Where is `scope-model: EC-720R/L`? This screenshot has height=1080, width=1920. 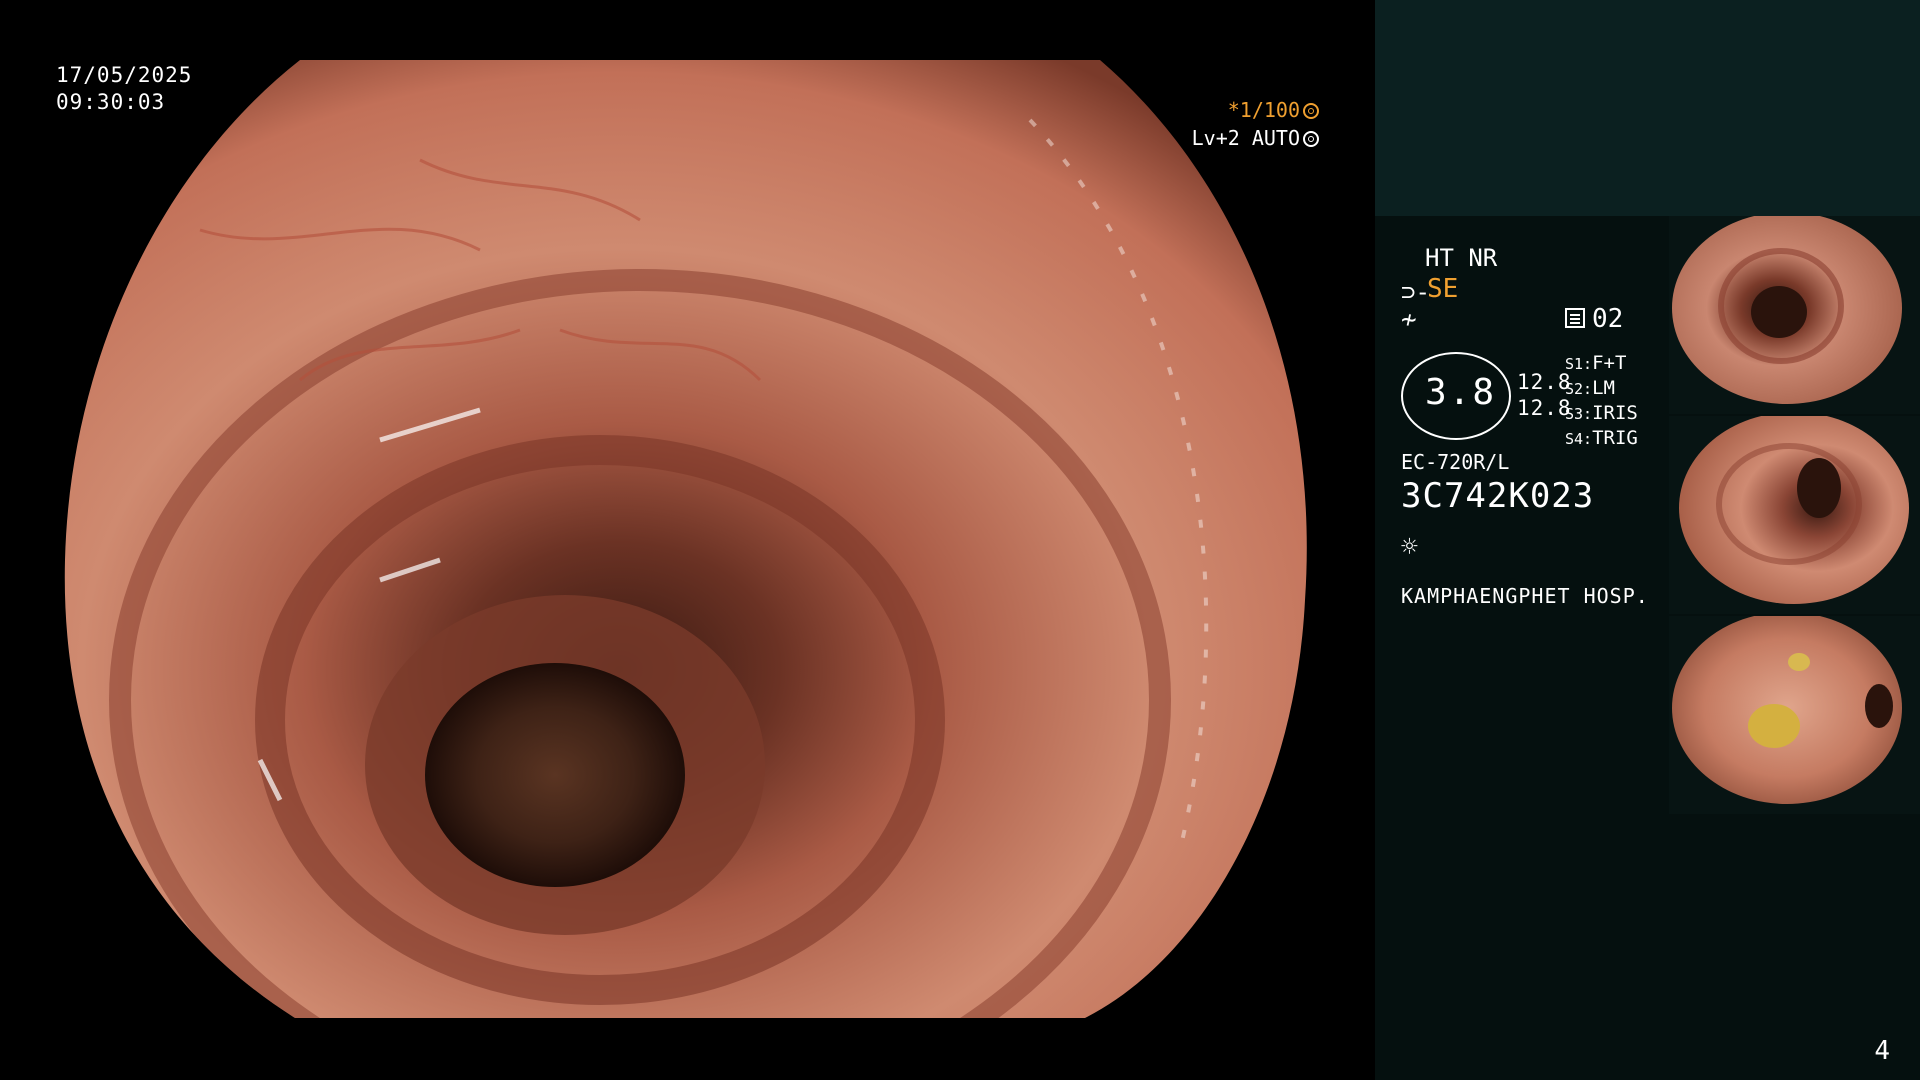 scope-model: EC-720R/L is located at coordinates (1455, 462).